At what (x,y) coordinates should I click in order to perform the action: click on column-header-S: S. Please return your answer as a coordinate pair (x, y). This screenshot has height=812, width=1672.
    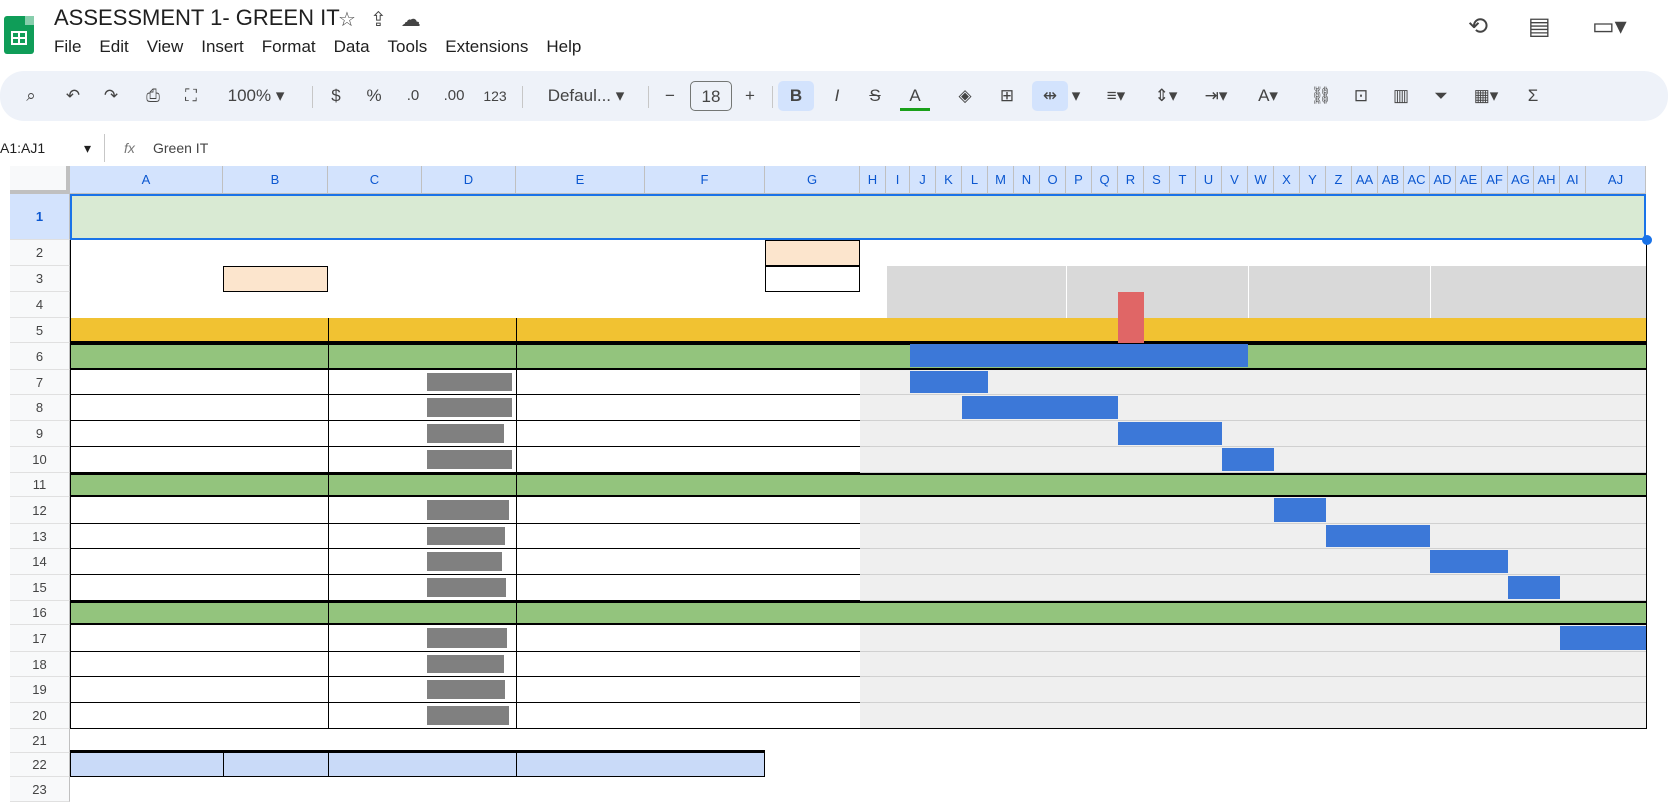
    Looking at the image, I should click on (1157, 180).